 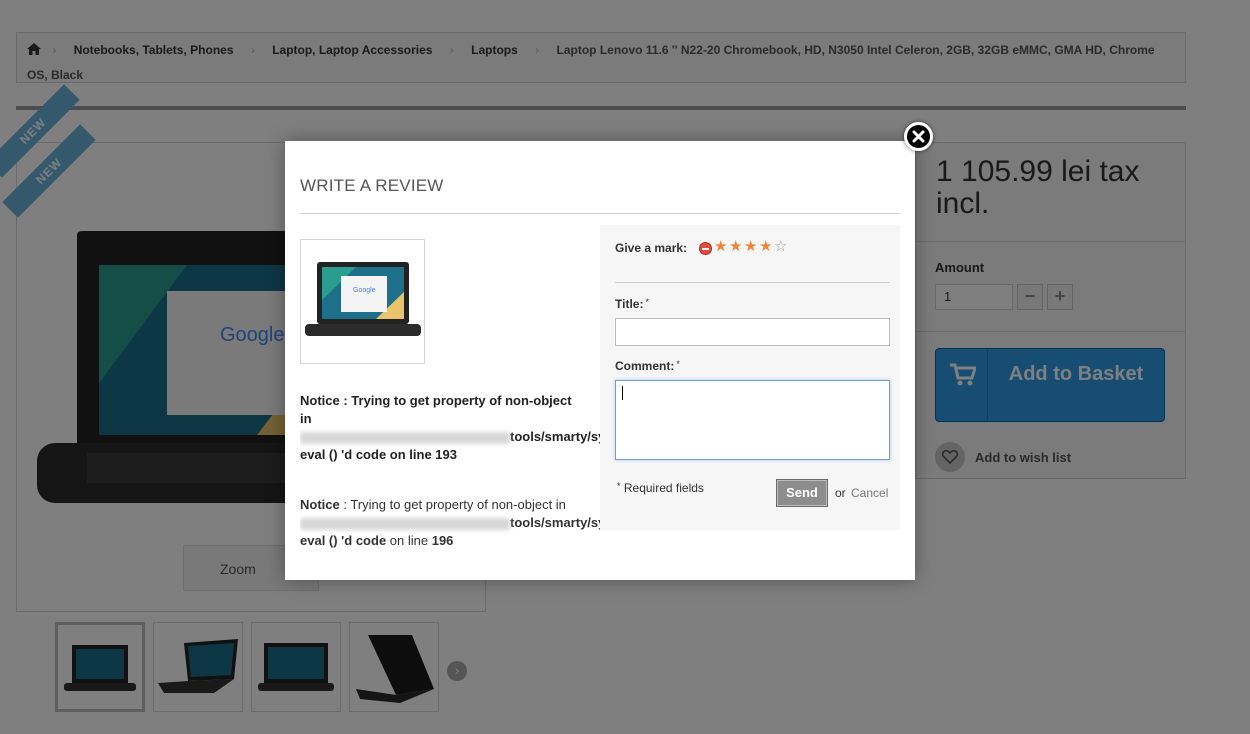 I want to click on cancel-rating-icon, so click(x=705, y=248).